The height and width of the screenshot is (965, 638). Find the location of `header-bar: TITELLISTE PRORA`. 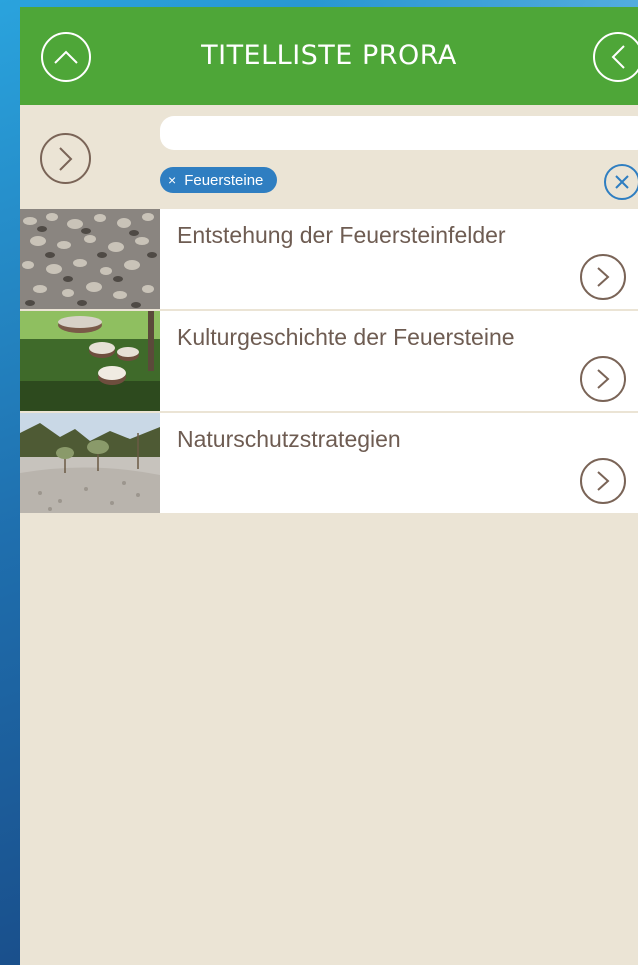

header-bar: TITELLISTE PRORA is located at coordinates (329, 56).